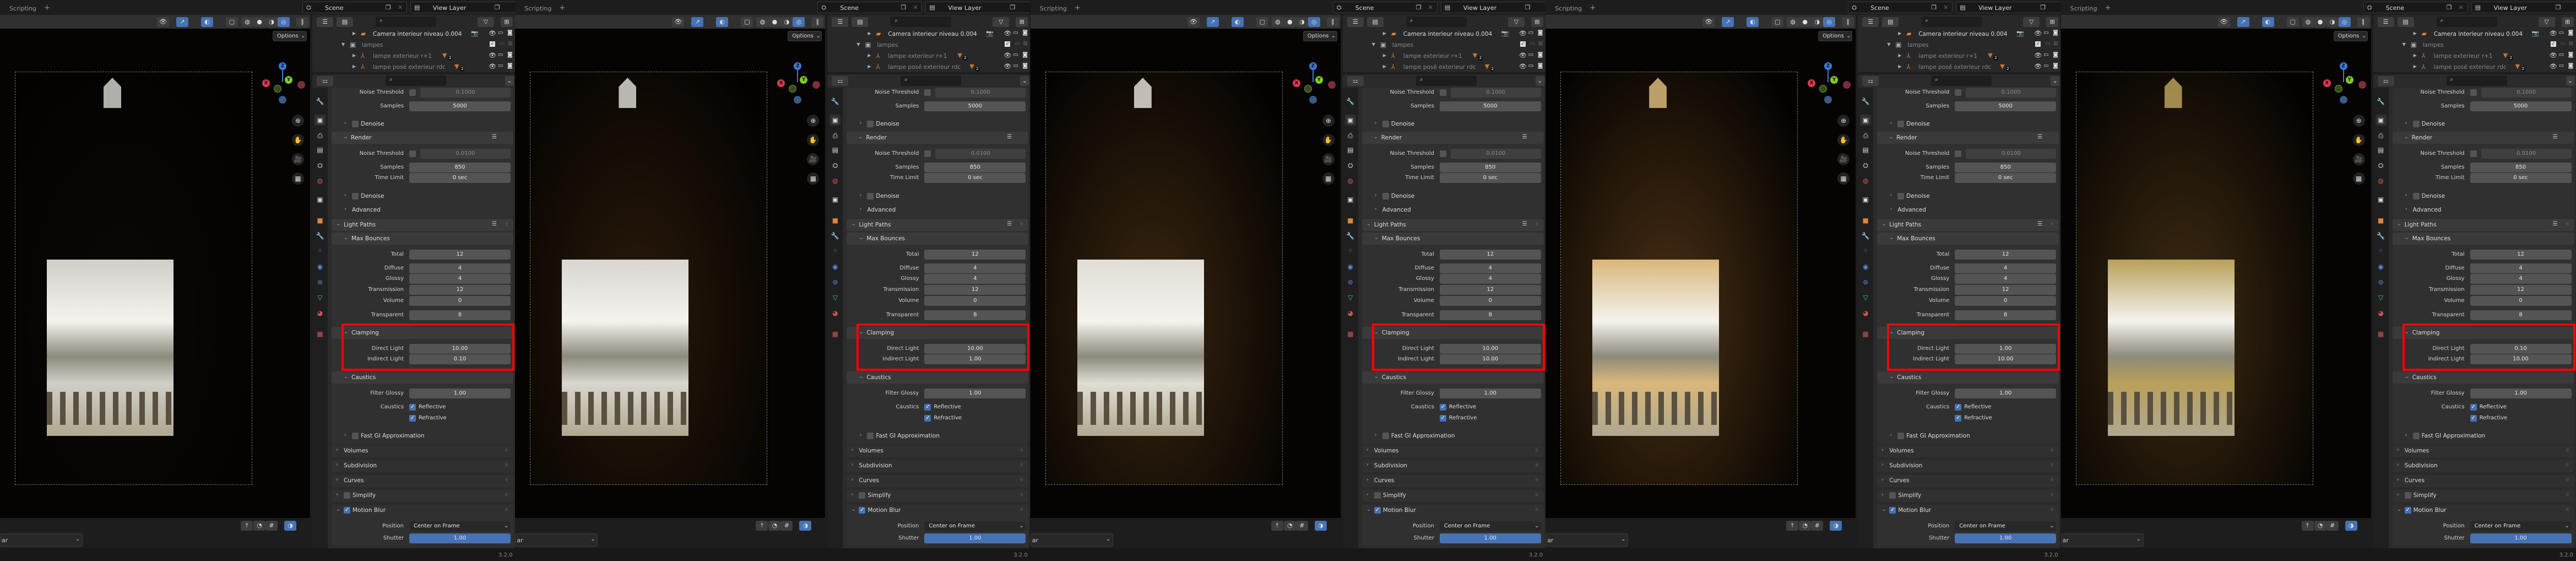 The height and width of the screenshot is (561, 2576). Describe the element at coordinates (1399, 511) in the screenshot. I see `motion-blur-panel: Motion Blur` at that location.